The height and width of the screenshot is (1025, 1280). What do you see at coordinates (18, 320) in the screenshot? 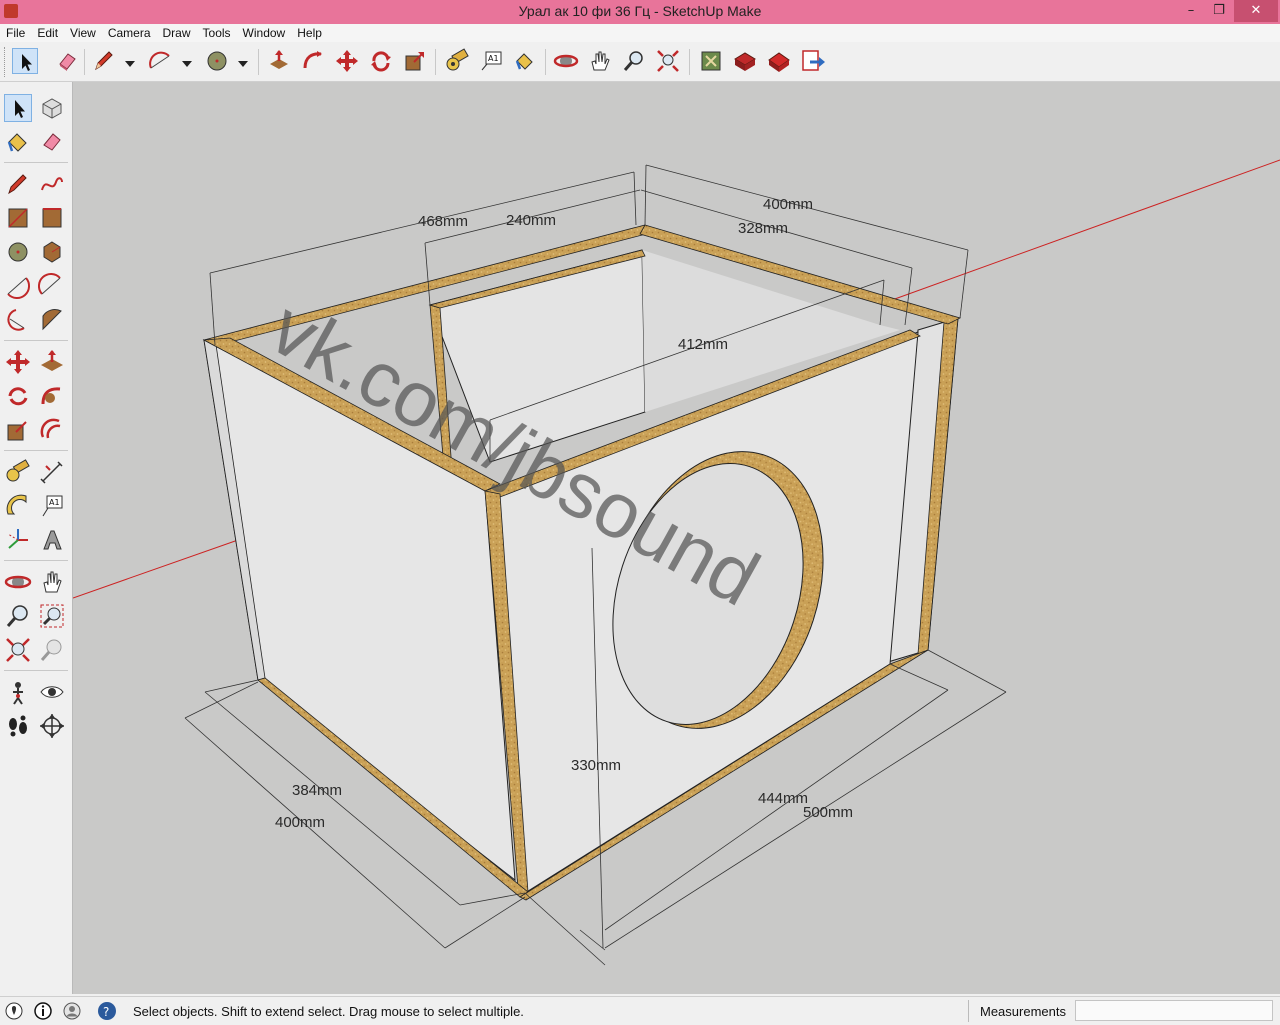
I see `three-point-arc-tool-icon` at bounding box center [18, 320].